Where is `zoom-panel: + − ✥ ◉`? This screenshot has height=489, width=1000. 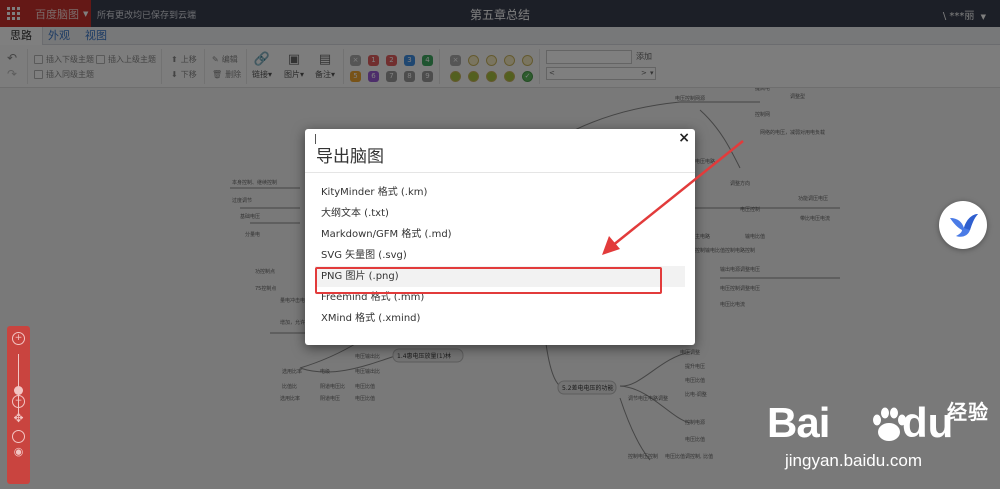 zoom-panel: + − ✥ ◉ is located at coordinates (18, 405).